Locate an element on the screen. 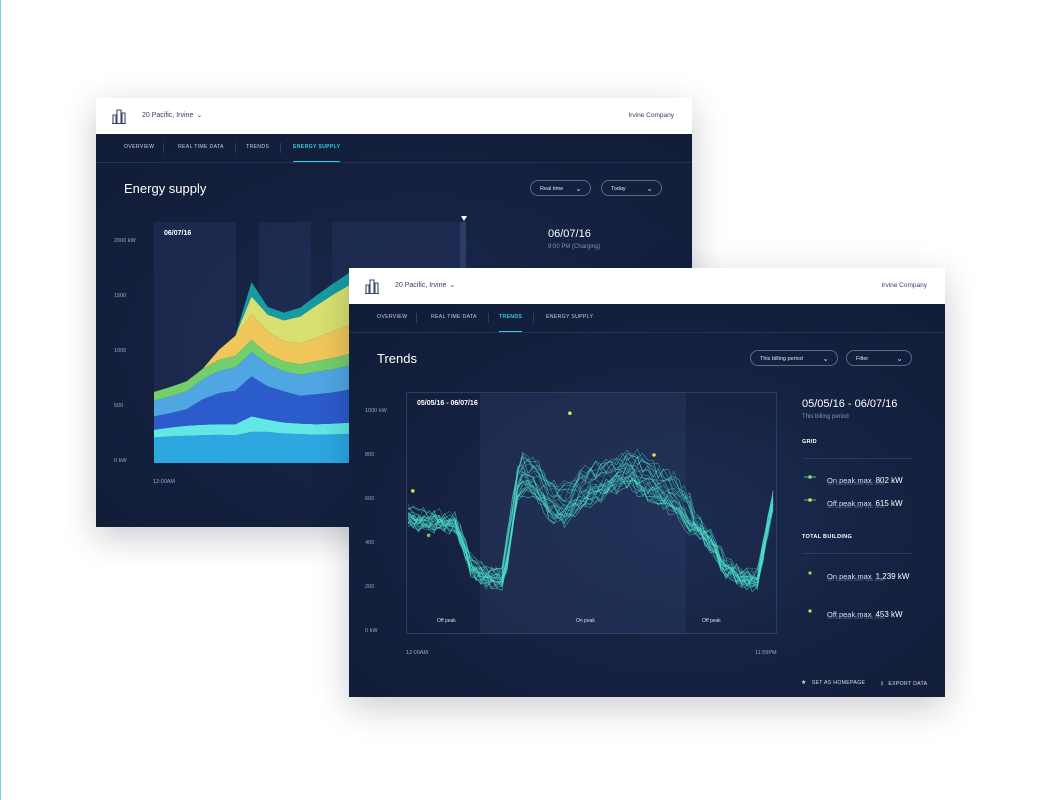 The height and width of the screenshot is (800, 1040). page-edge-line is located at coordinates (0, 400).